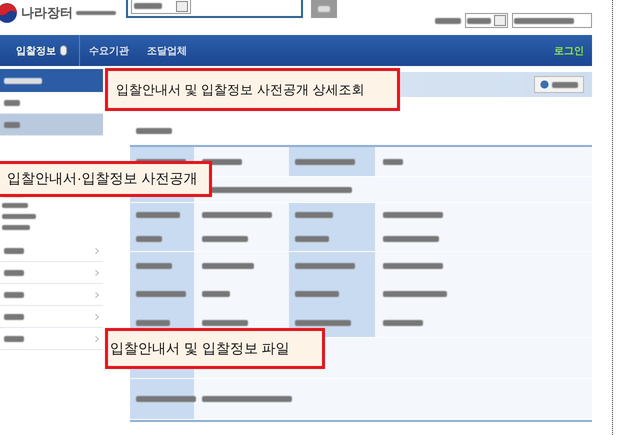 The height and width of the screenshot is (435, 619). I want to click on category-select, so click(161, 7).